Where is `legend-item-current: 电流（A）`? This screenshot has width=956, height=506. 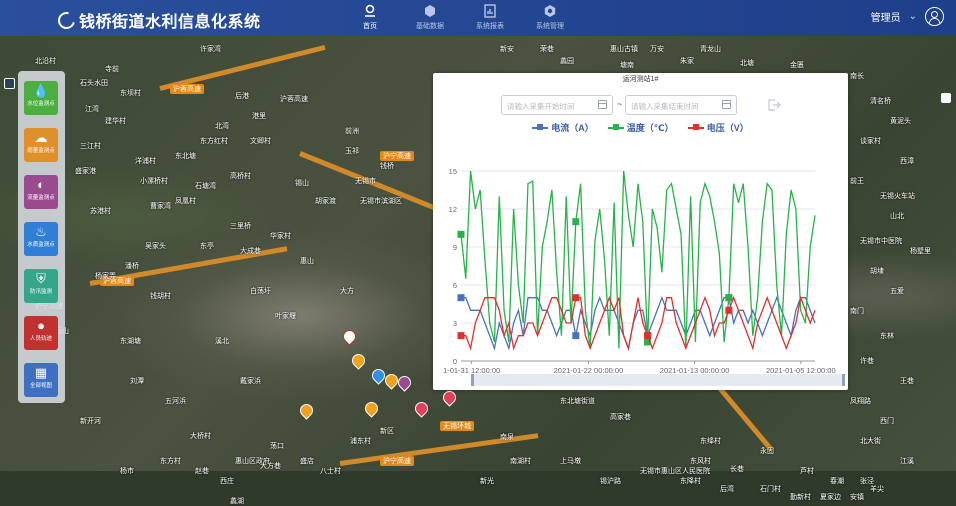
legend-item-current: 电流（A） is located at coordinates (563, 127).